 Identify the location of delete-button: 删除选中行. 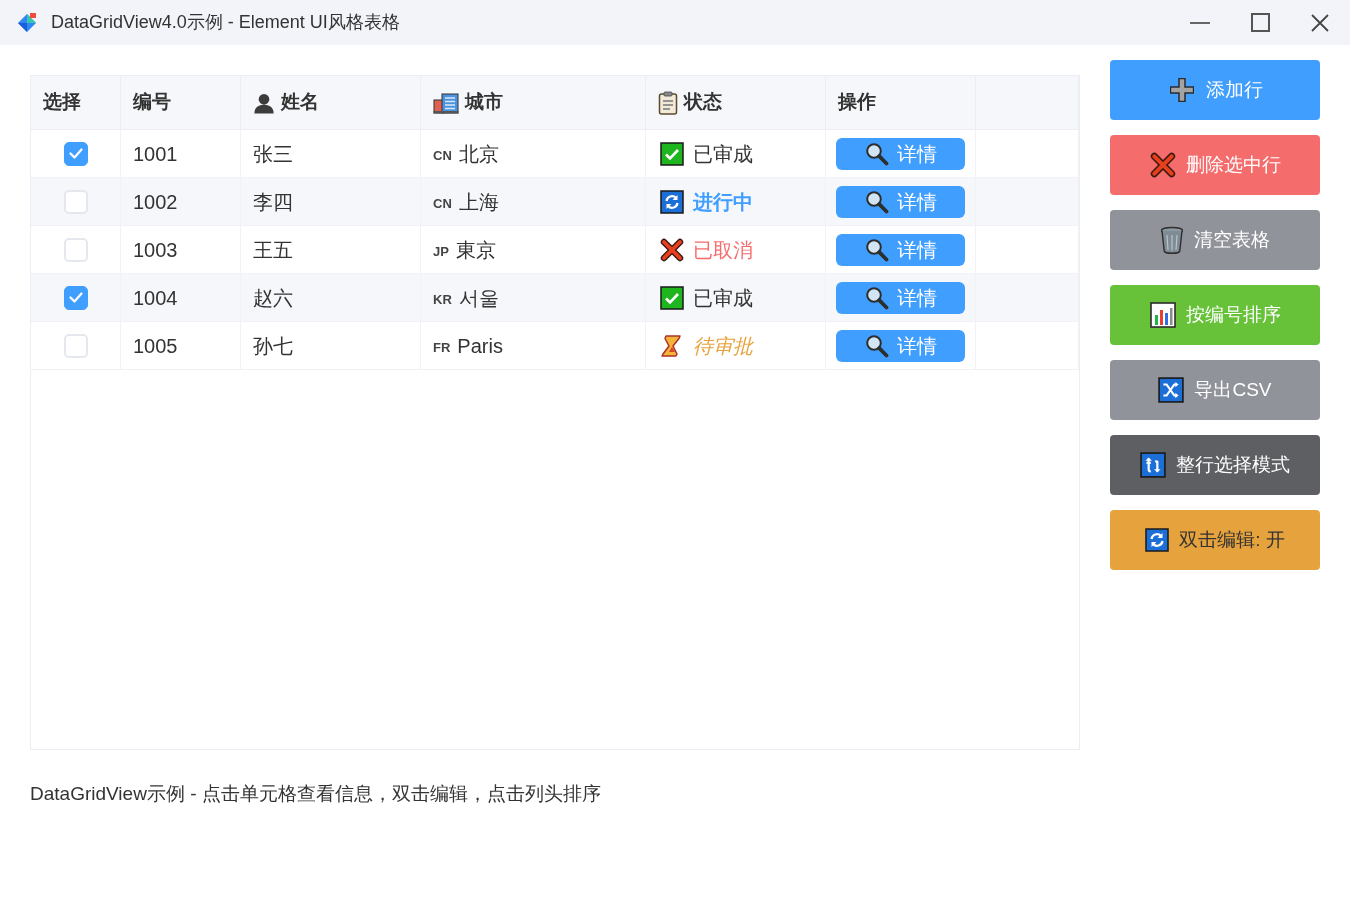
(1215, 165).